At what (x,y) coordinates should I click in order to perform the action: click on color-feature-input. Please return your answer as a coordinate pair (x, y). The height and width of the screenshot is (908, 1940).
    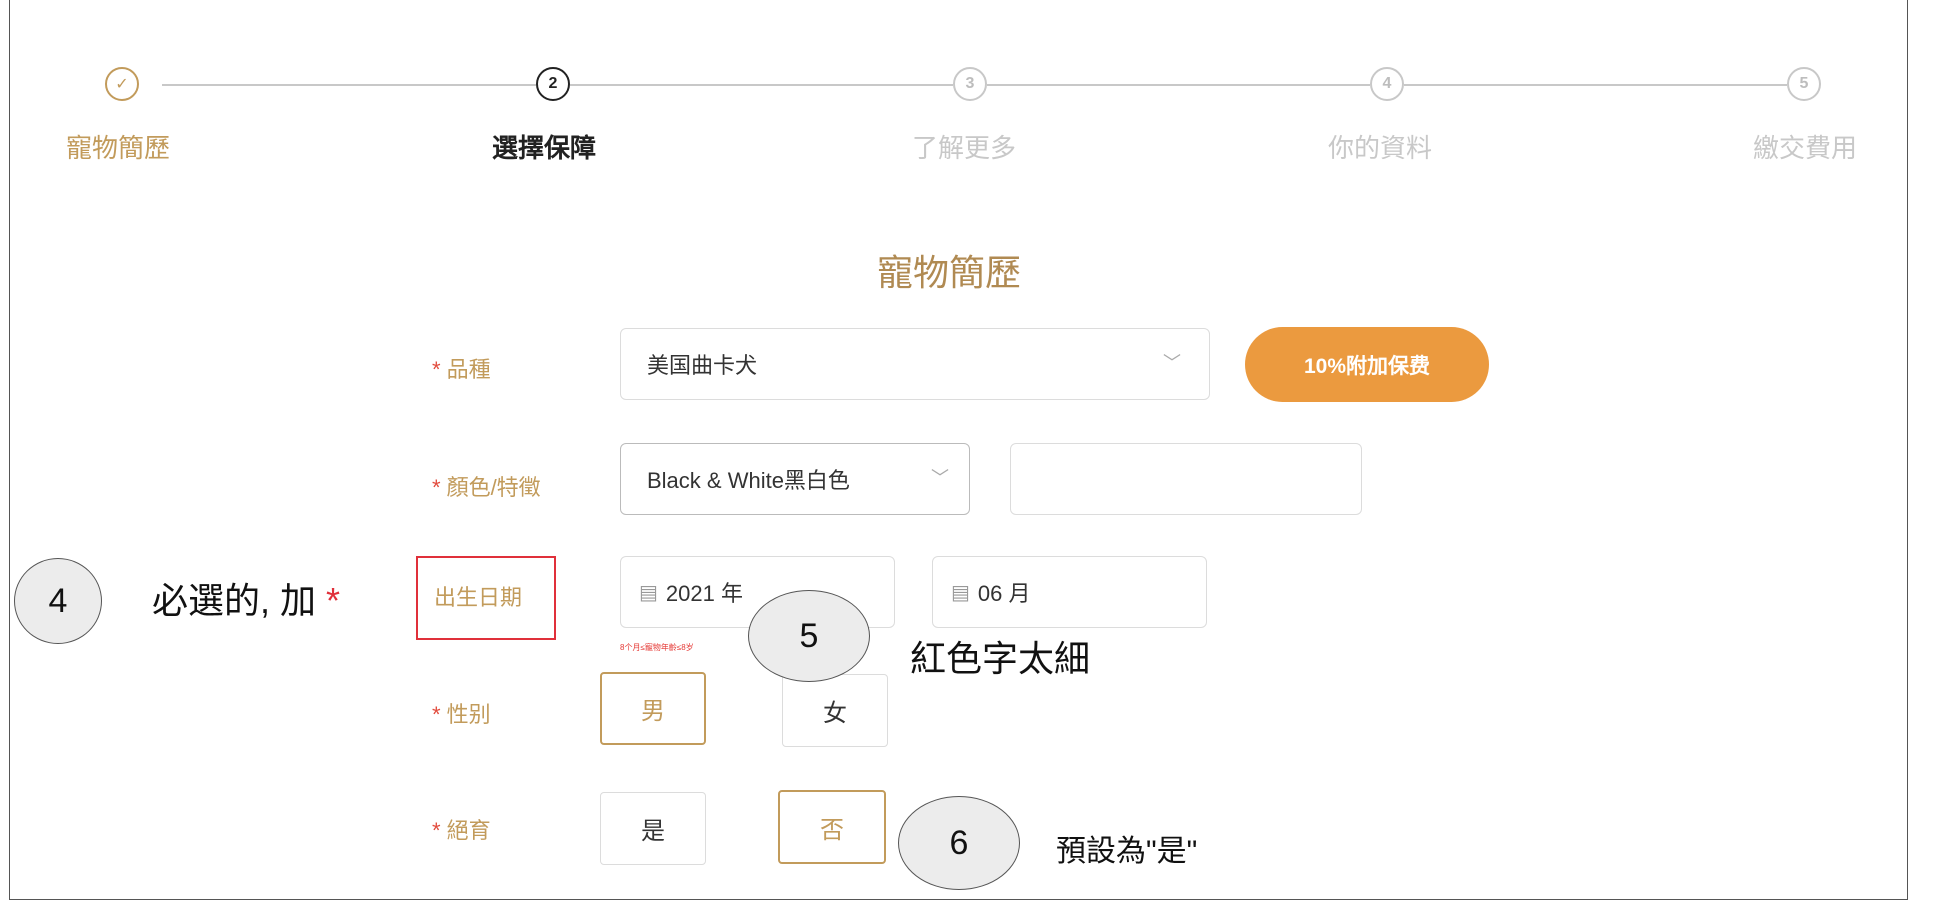
    Looking at the image, I should click on (1186, 479).